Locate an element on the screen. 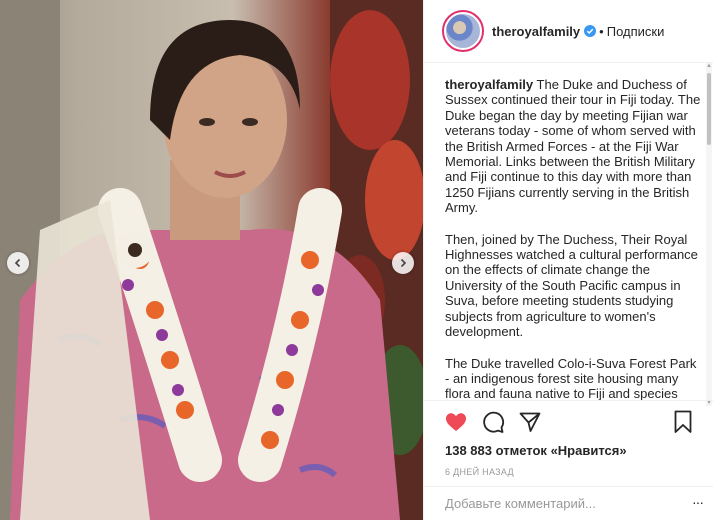 The height and width of the screenshot is (520, 713). avatar-image is located at coordinates (463, 31).